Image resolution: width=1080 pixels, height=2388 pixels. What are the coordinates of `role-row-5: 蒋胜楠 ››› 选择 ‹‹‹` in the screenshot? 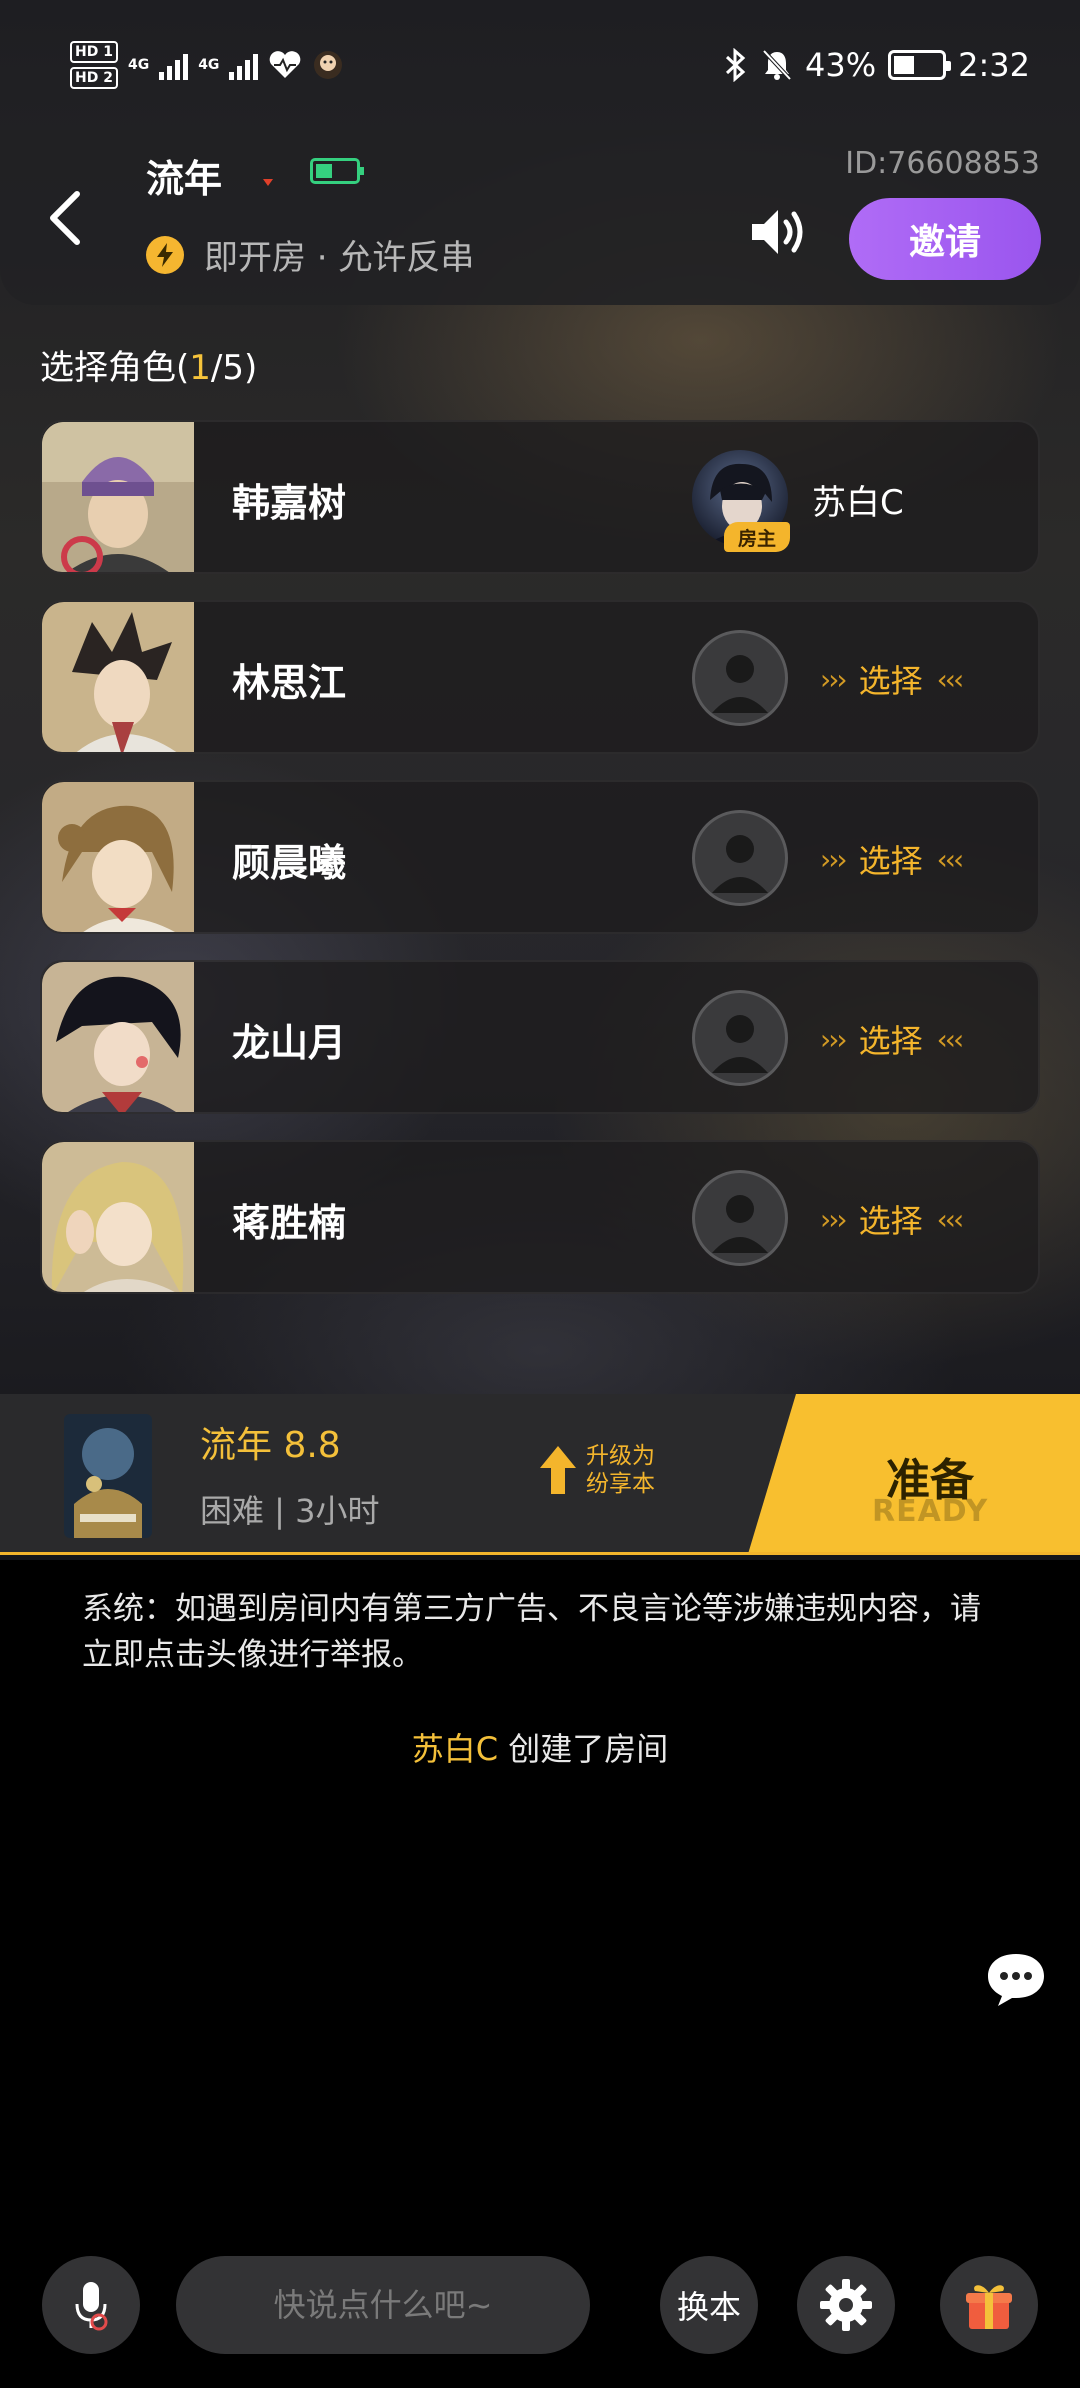 It's located at (540, 1217).